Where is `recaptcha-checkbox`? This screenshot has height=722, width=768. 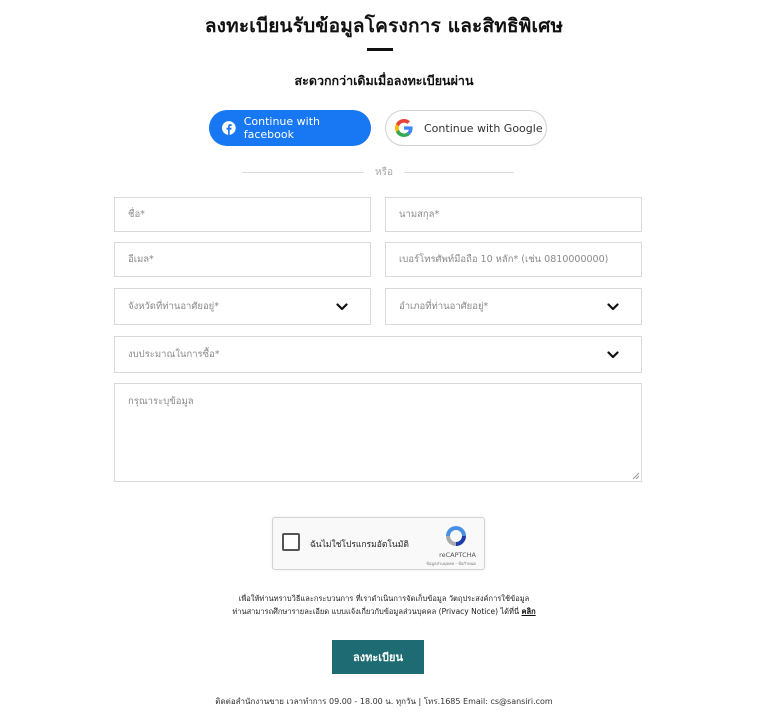
recaptcha-checkbox is located at coordinates (291, 542).